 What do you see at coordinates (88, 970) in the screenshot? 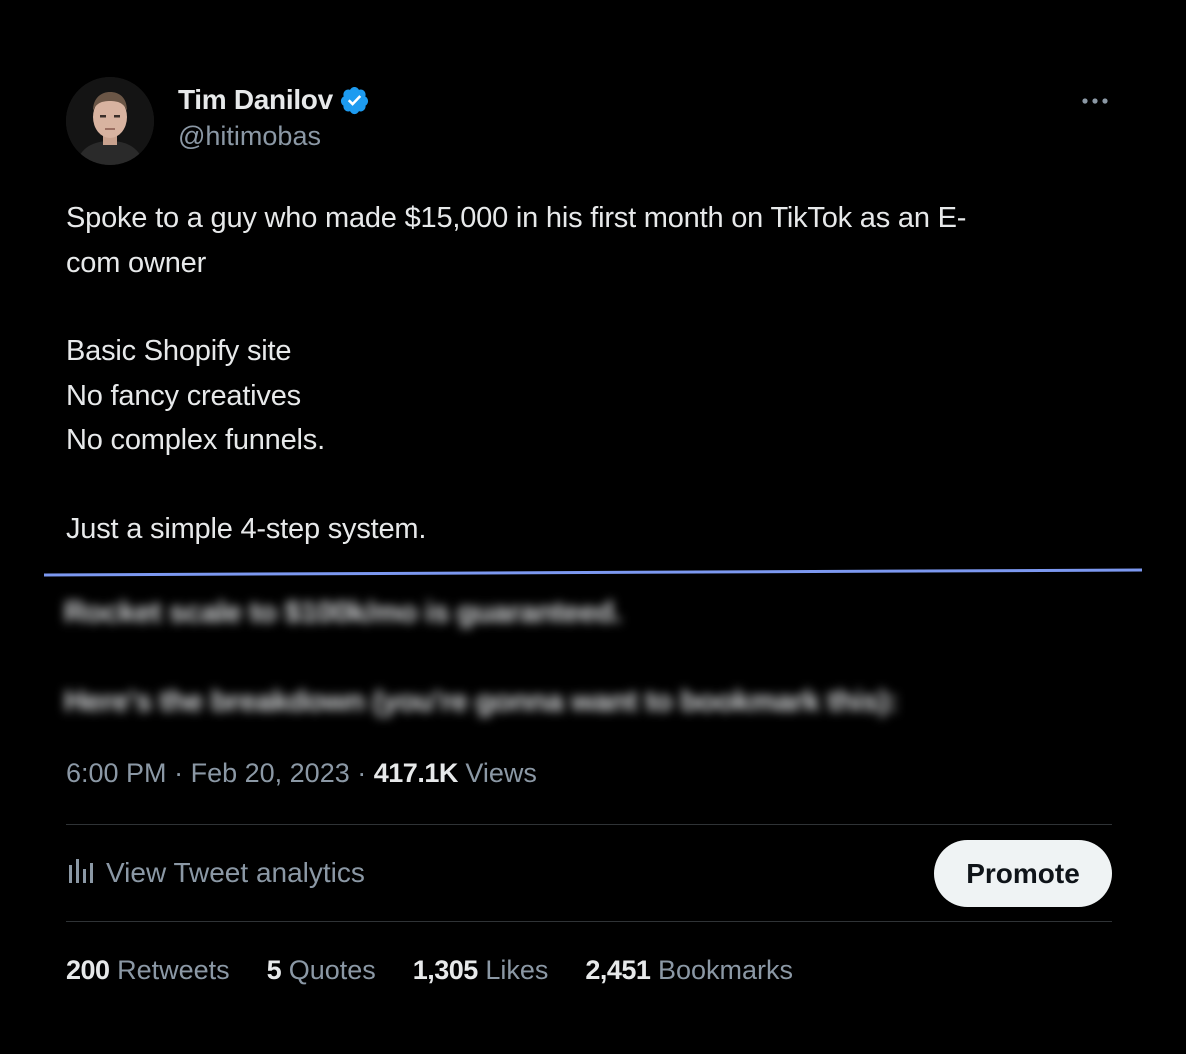
I see `stat-count: 200` at bounding box center [88, 970].